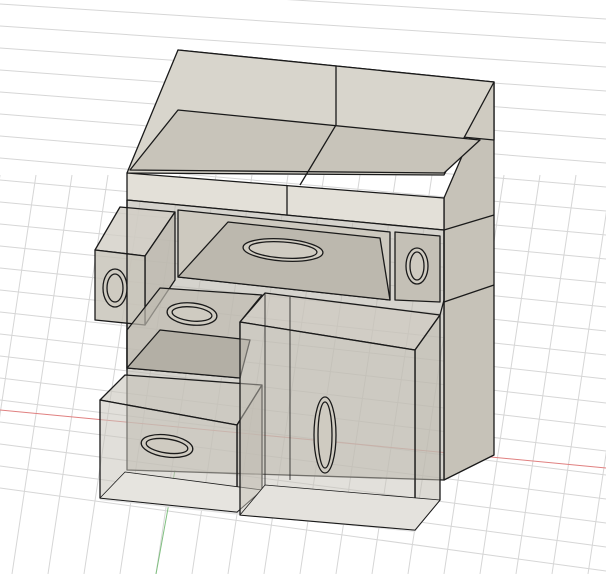 Image resolution: width=606 pixels, height=574 pixels. I want to click on big-door-handle, so click(325, 435).